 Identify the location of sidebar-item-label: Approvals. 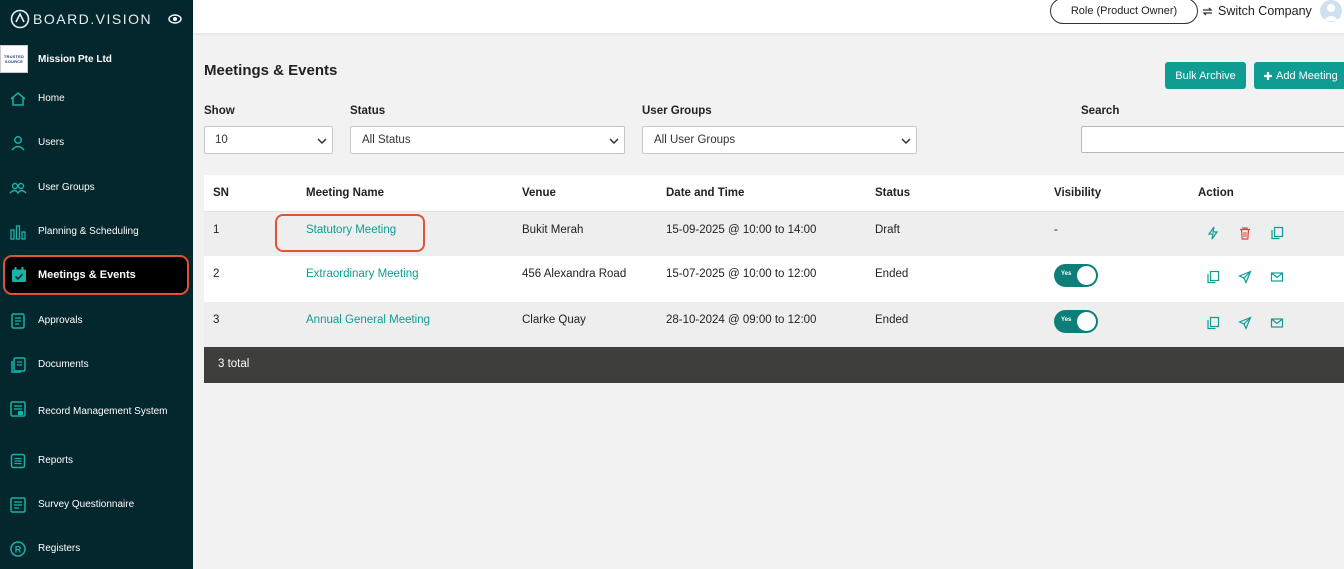
(60, 320).